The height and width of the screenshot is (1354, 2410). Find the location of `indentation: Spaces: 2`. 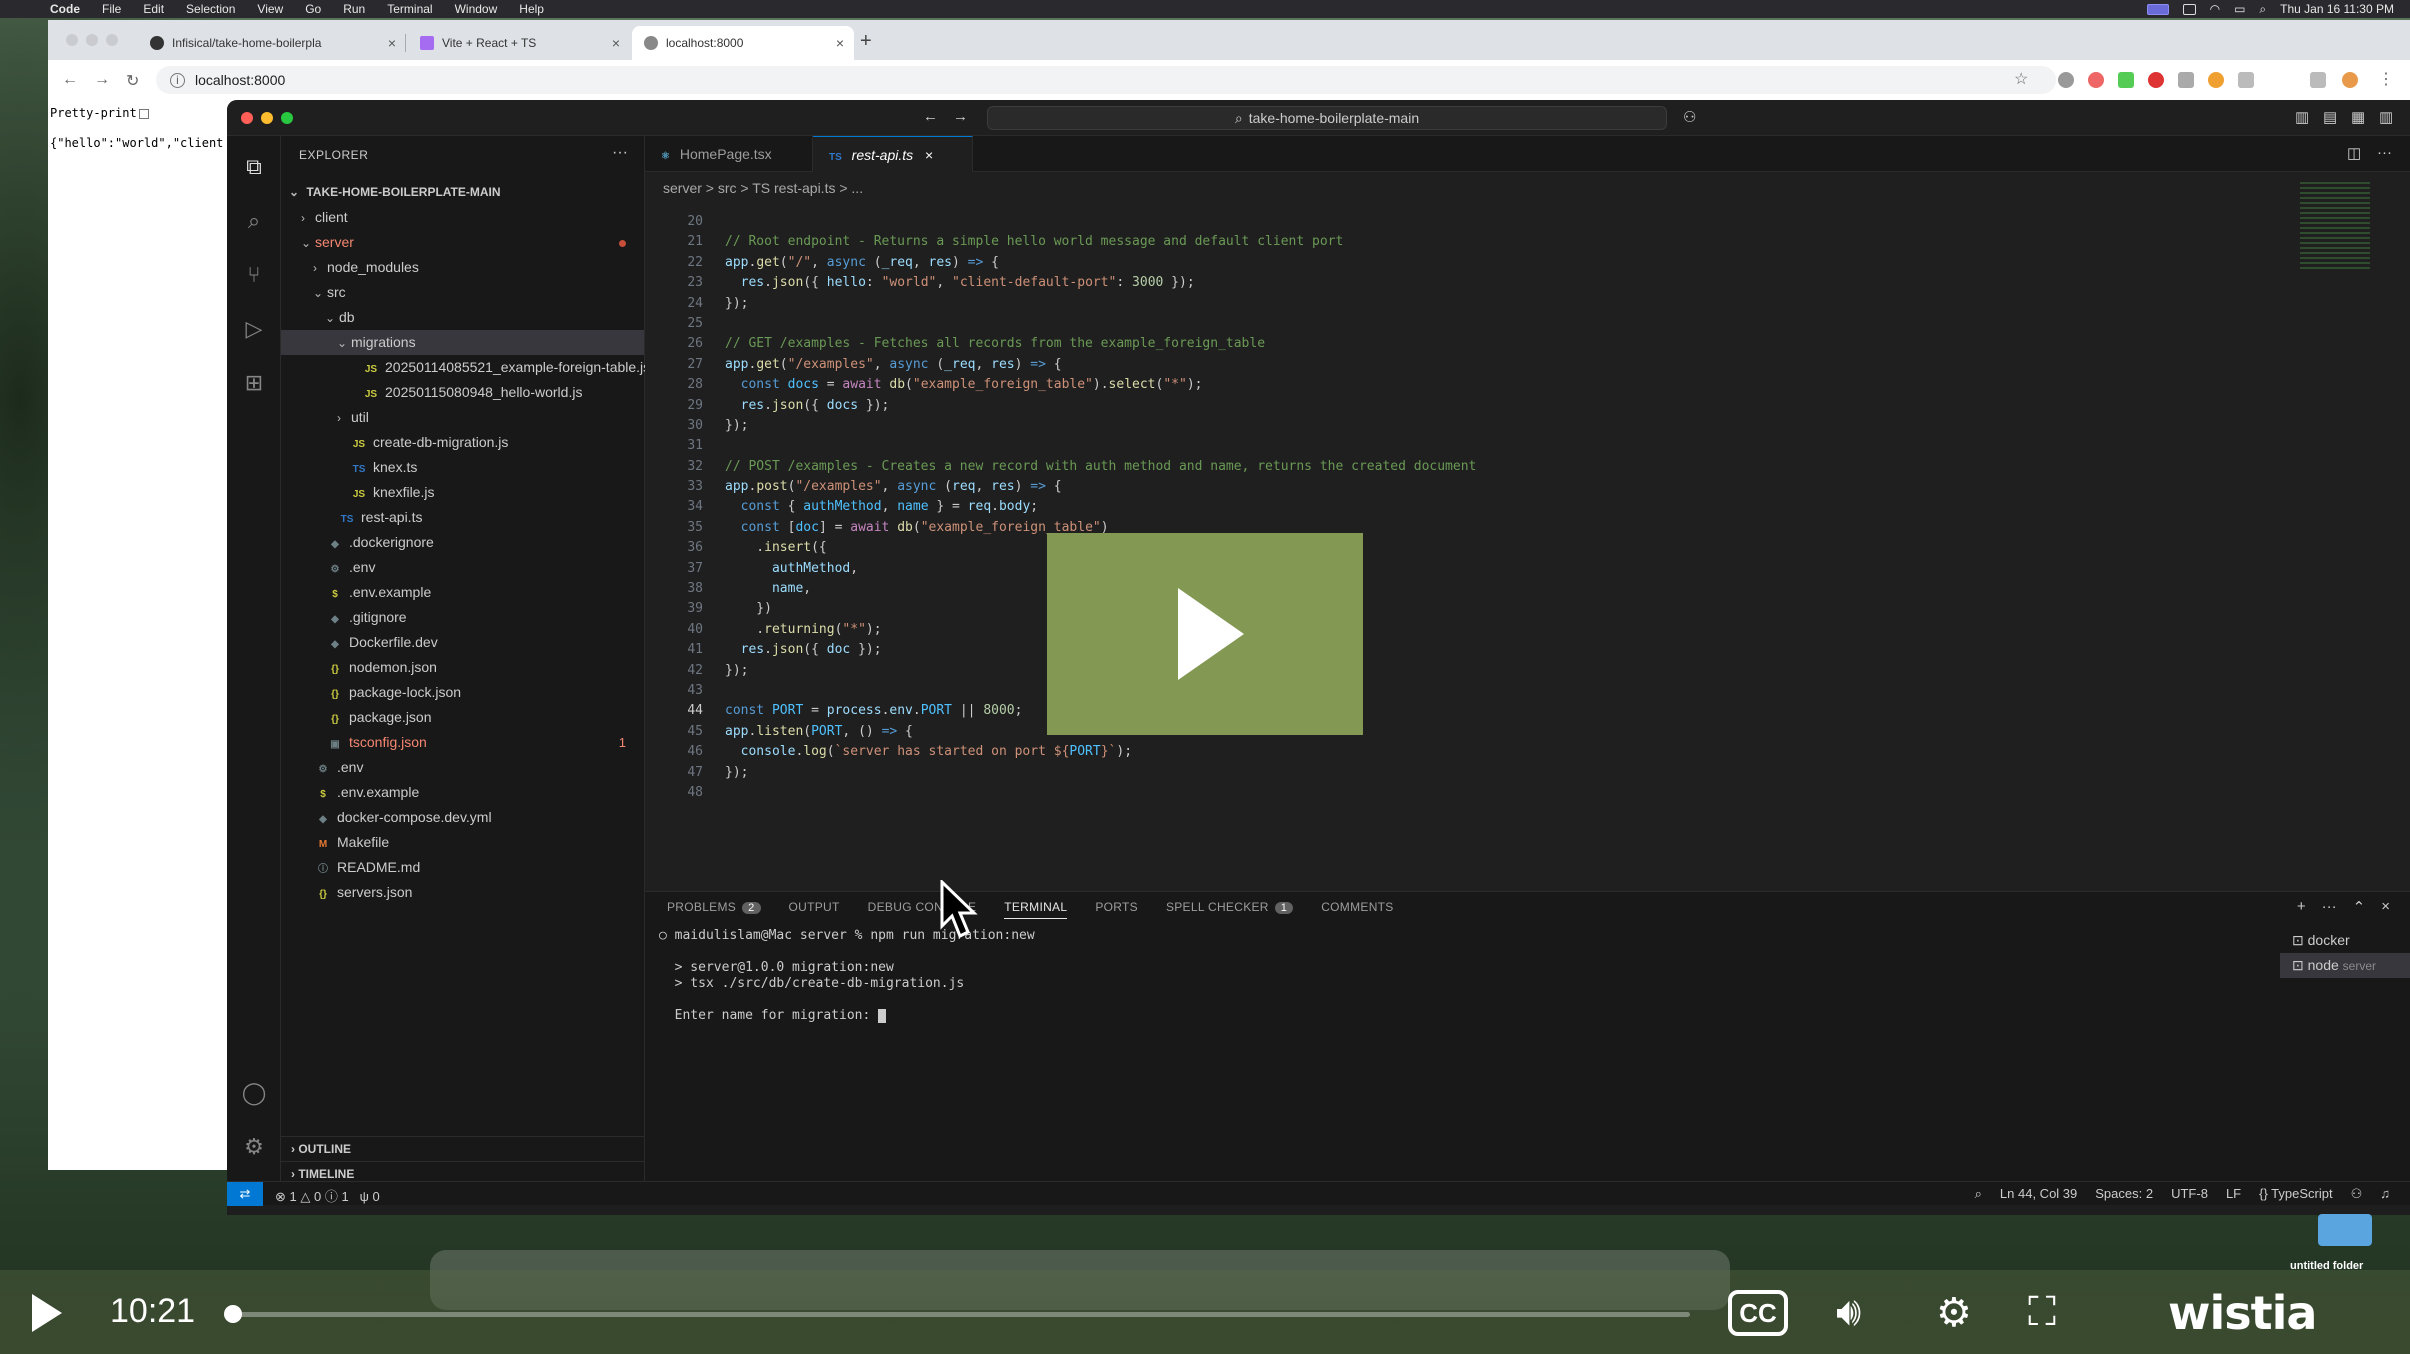

indentation: Spaces: 2 is located at coordinates (2124, 1194).